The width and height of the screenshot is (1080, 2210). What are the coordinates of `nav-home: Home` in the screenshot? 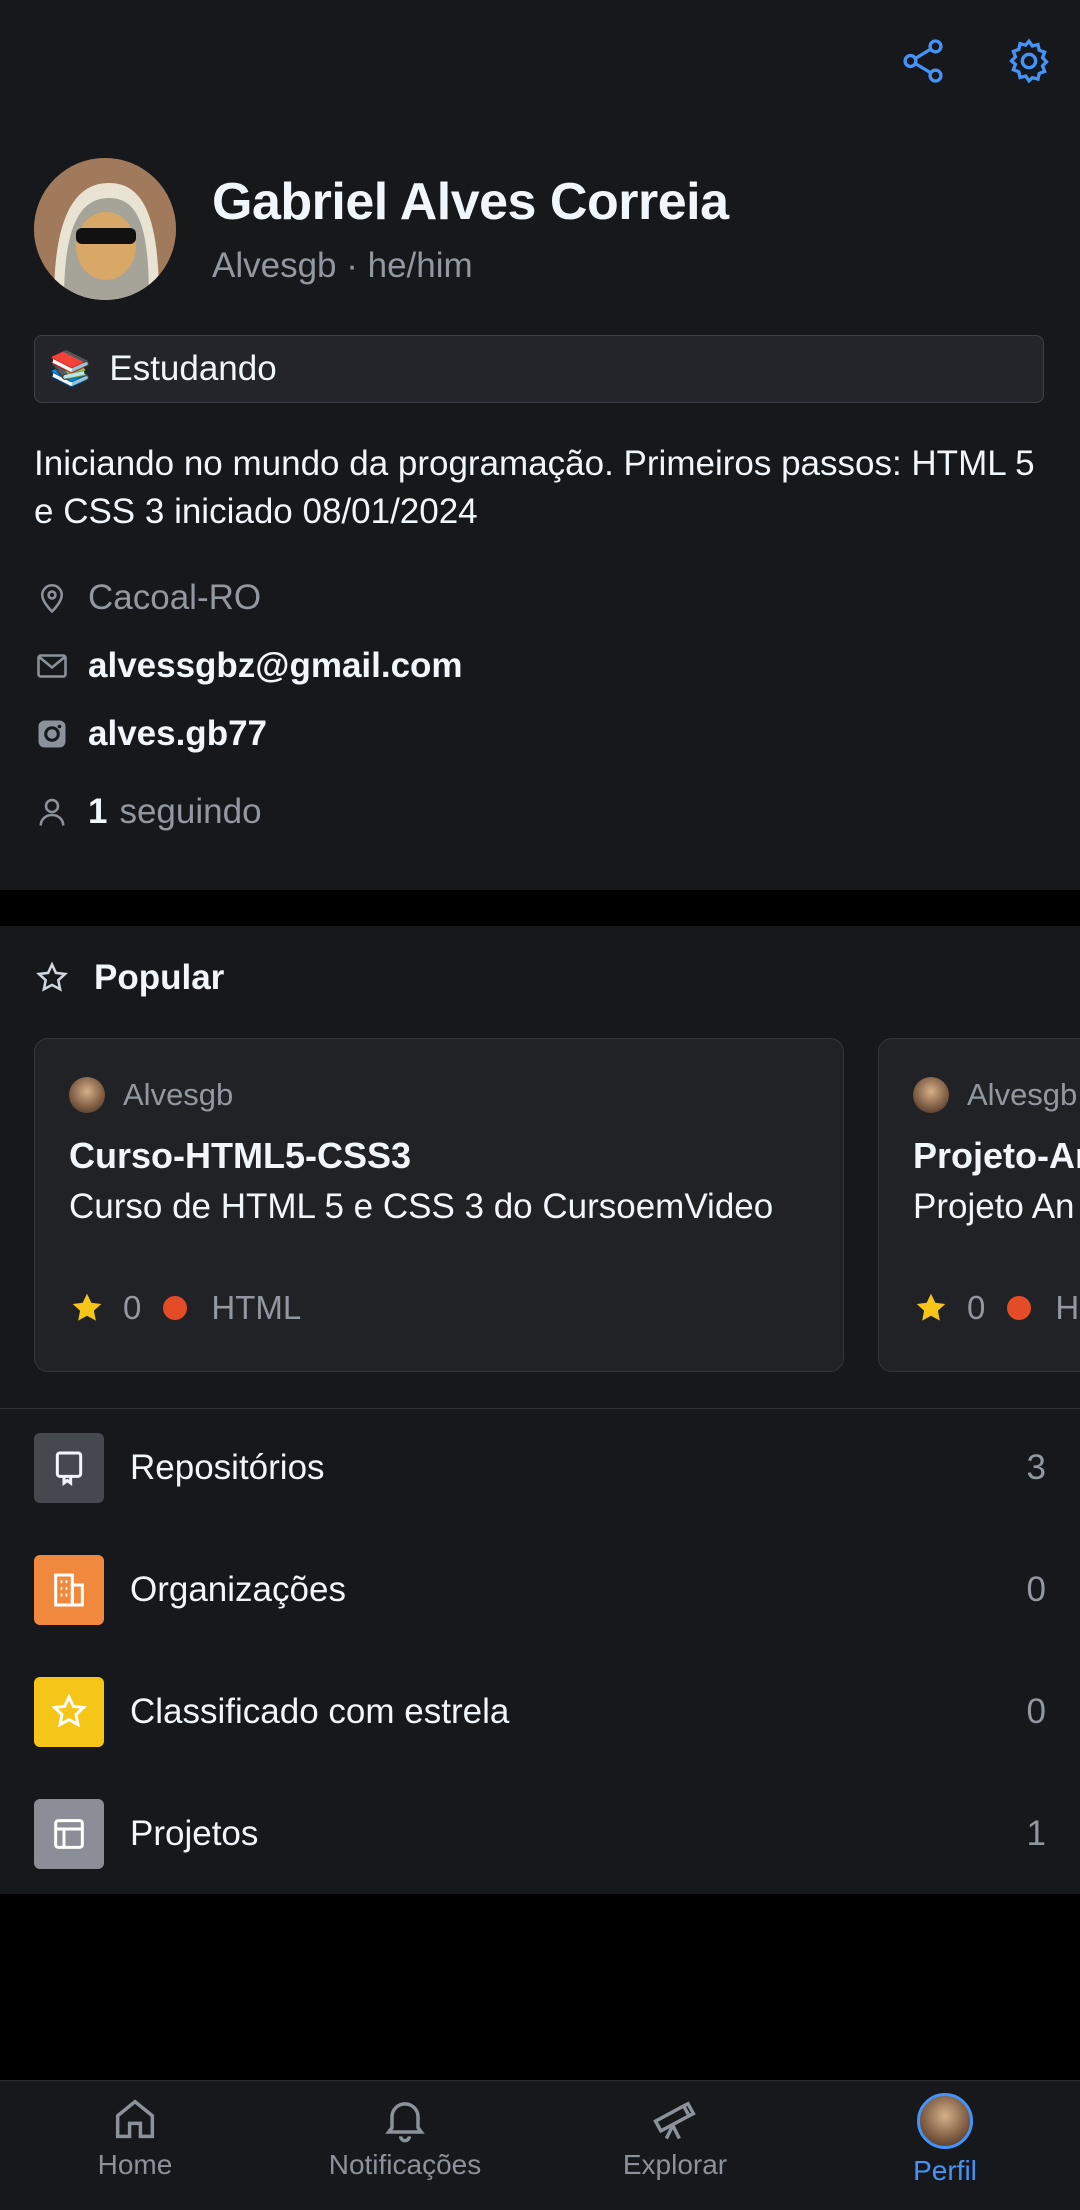 It's located at (135, 2137).